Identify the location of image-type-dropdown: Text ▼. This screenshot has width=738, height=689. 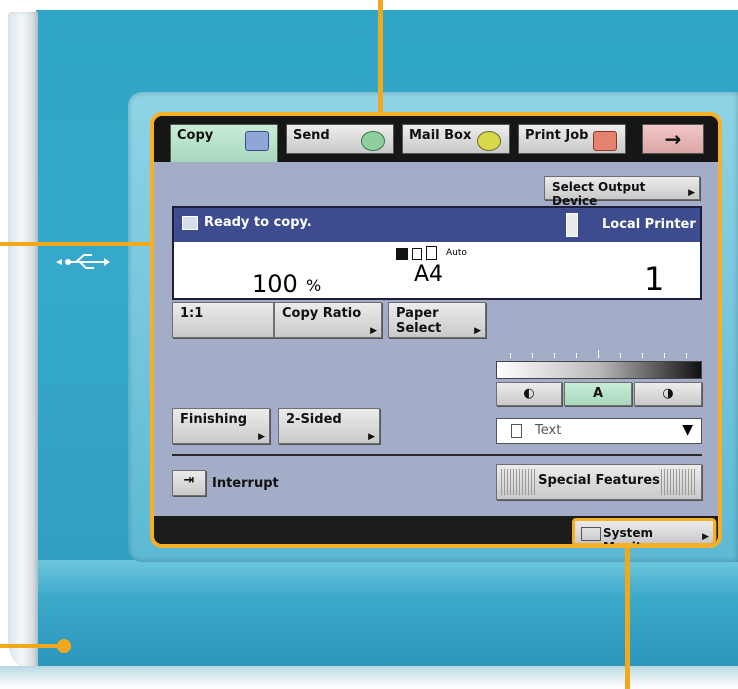
(599, 431).